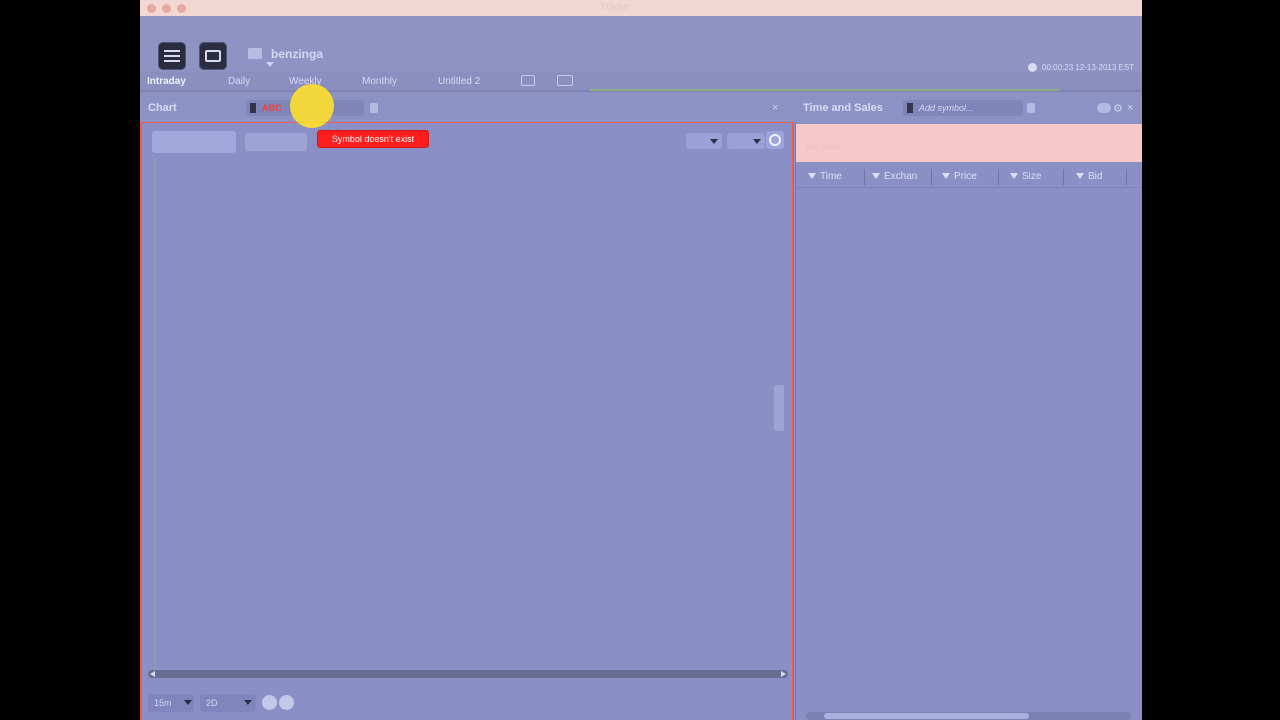  I want to click on gear-icon, so click(775, 140).